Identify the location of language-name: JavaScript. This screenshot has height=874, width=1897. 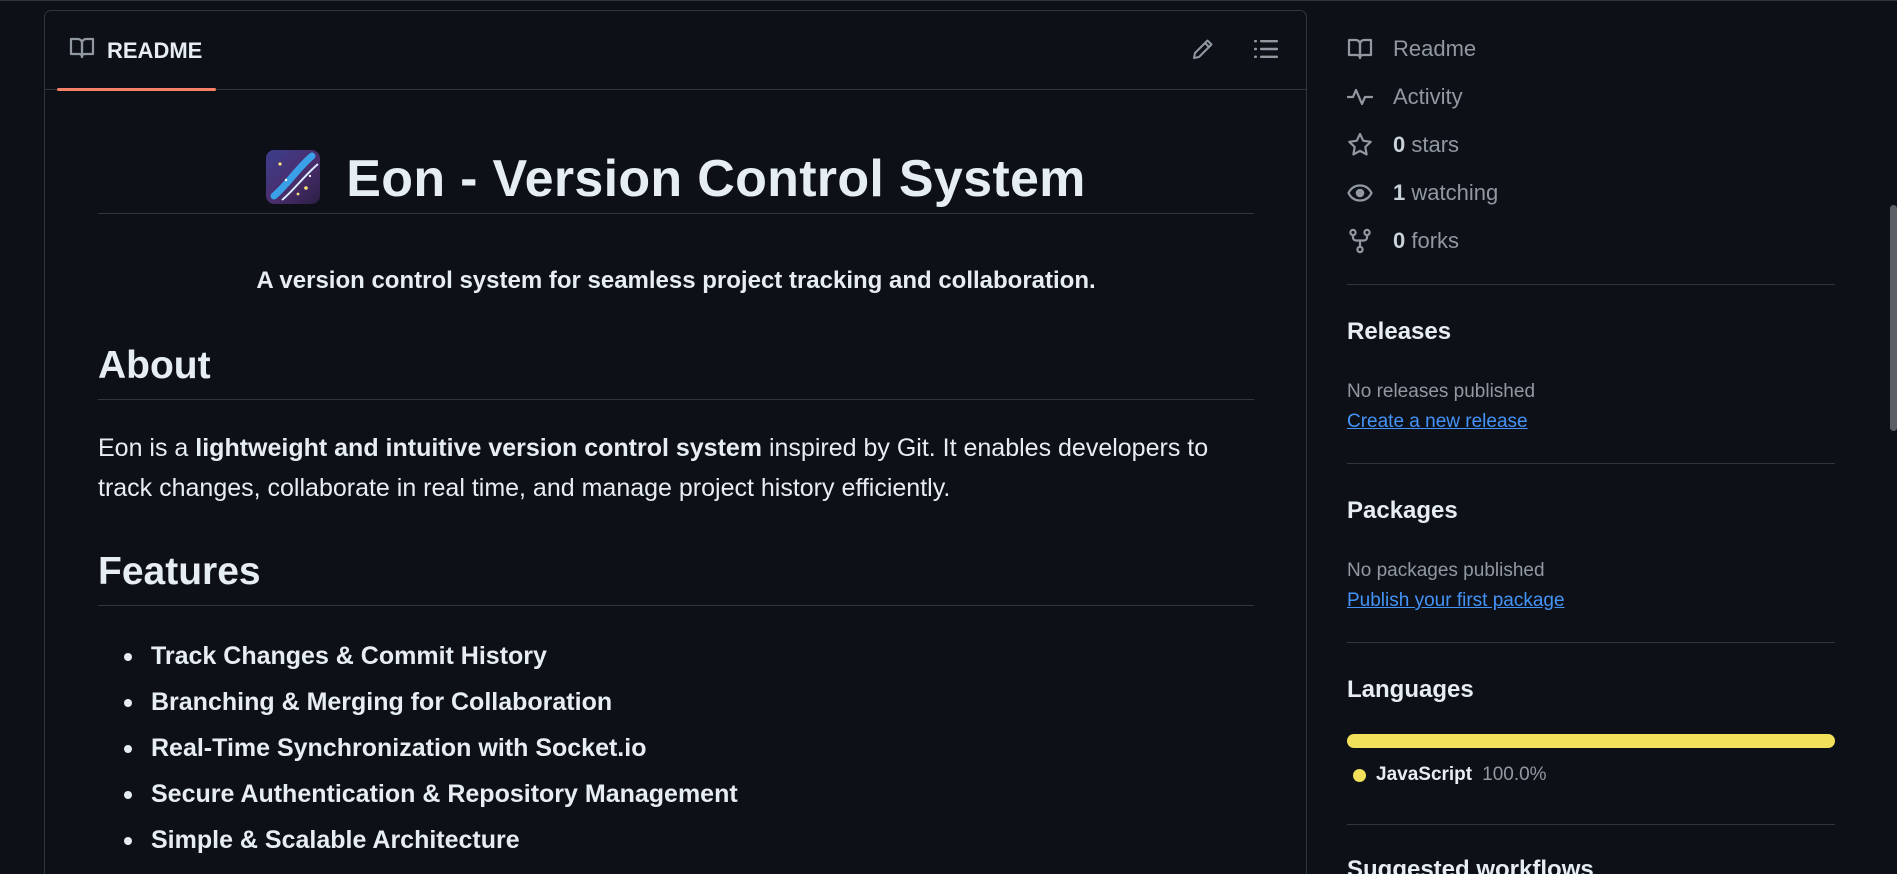
(1424, 774).